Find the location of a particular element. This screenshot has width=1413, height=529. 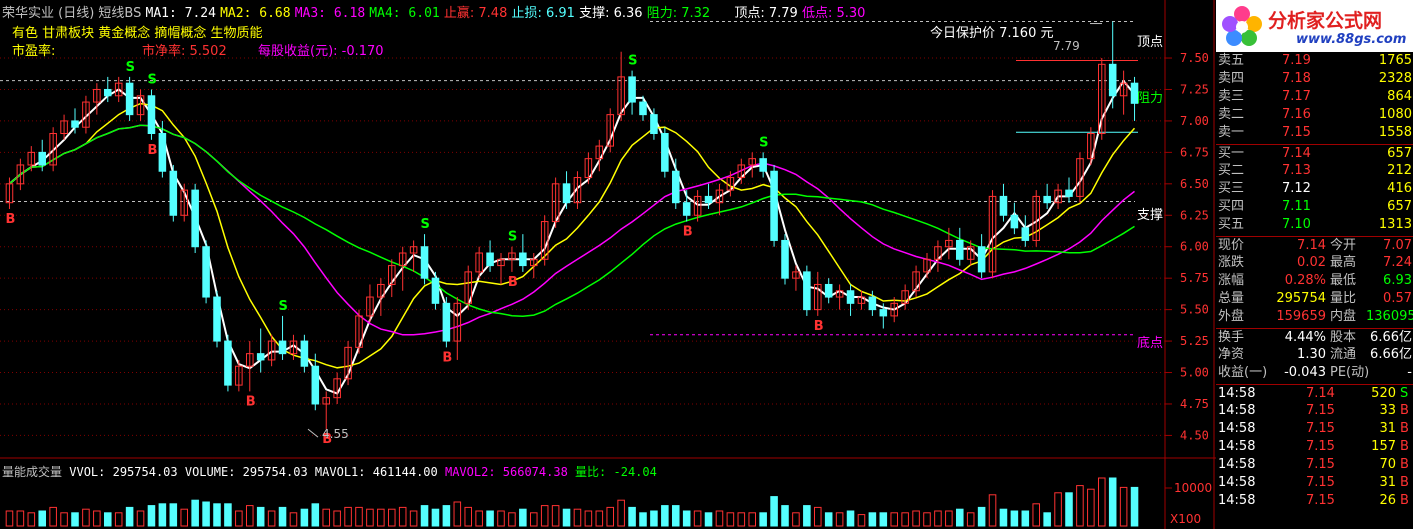

ask-row: 卖五 7.19 1765 is located at coordinates (1314, 60).